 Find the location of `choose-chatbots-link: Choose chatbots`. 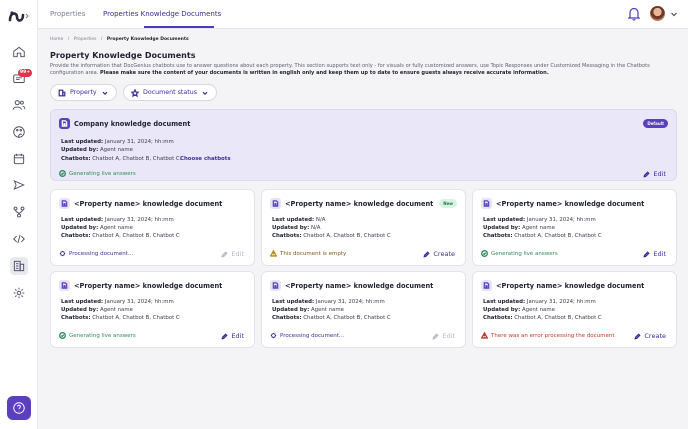

choose-chatbots-link: Choose chatbots is located at coordinates (205, 159).